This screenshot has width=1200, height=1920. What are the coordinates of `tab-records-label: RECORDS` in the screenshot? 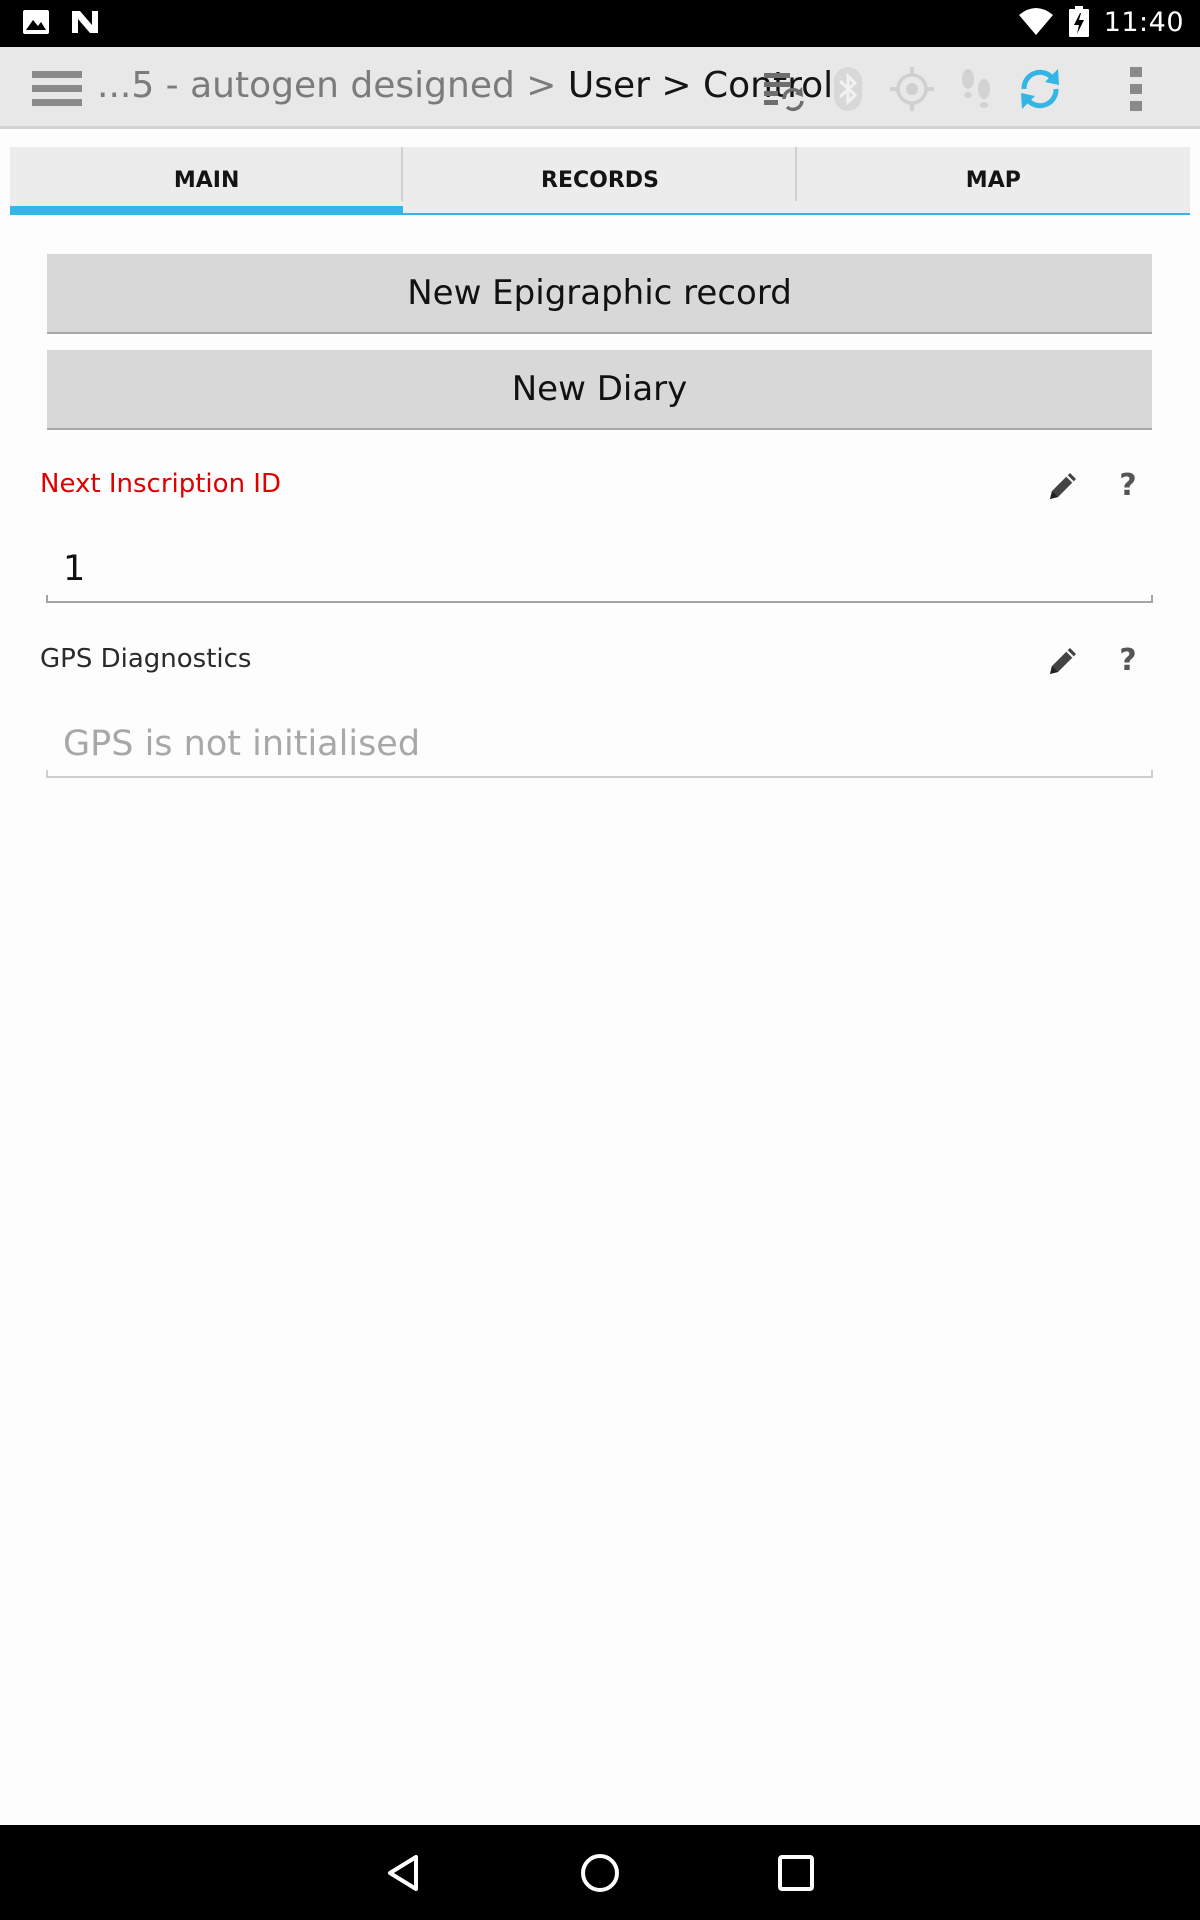 It's located at (600, 180).